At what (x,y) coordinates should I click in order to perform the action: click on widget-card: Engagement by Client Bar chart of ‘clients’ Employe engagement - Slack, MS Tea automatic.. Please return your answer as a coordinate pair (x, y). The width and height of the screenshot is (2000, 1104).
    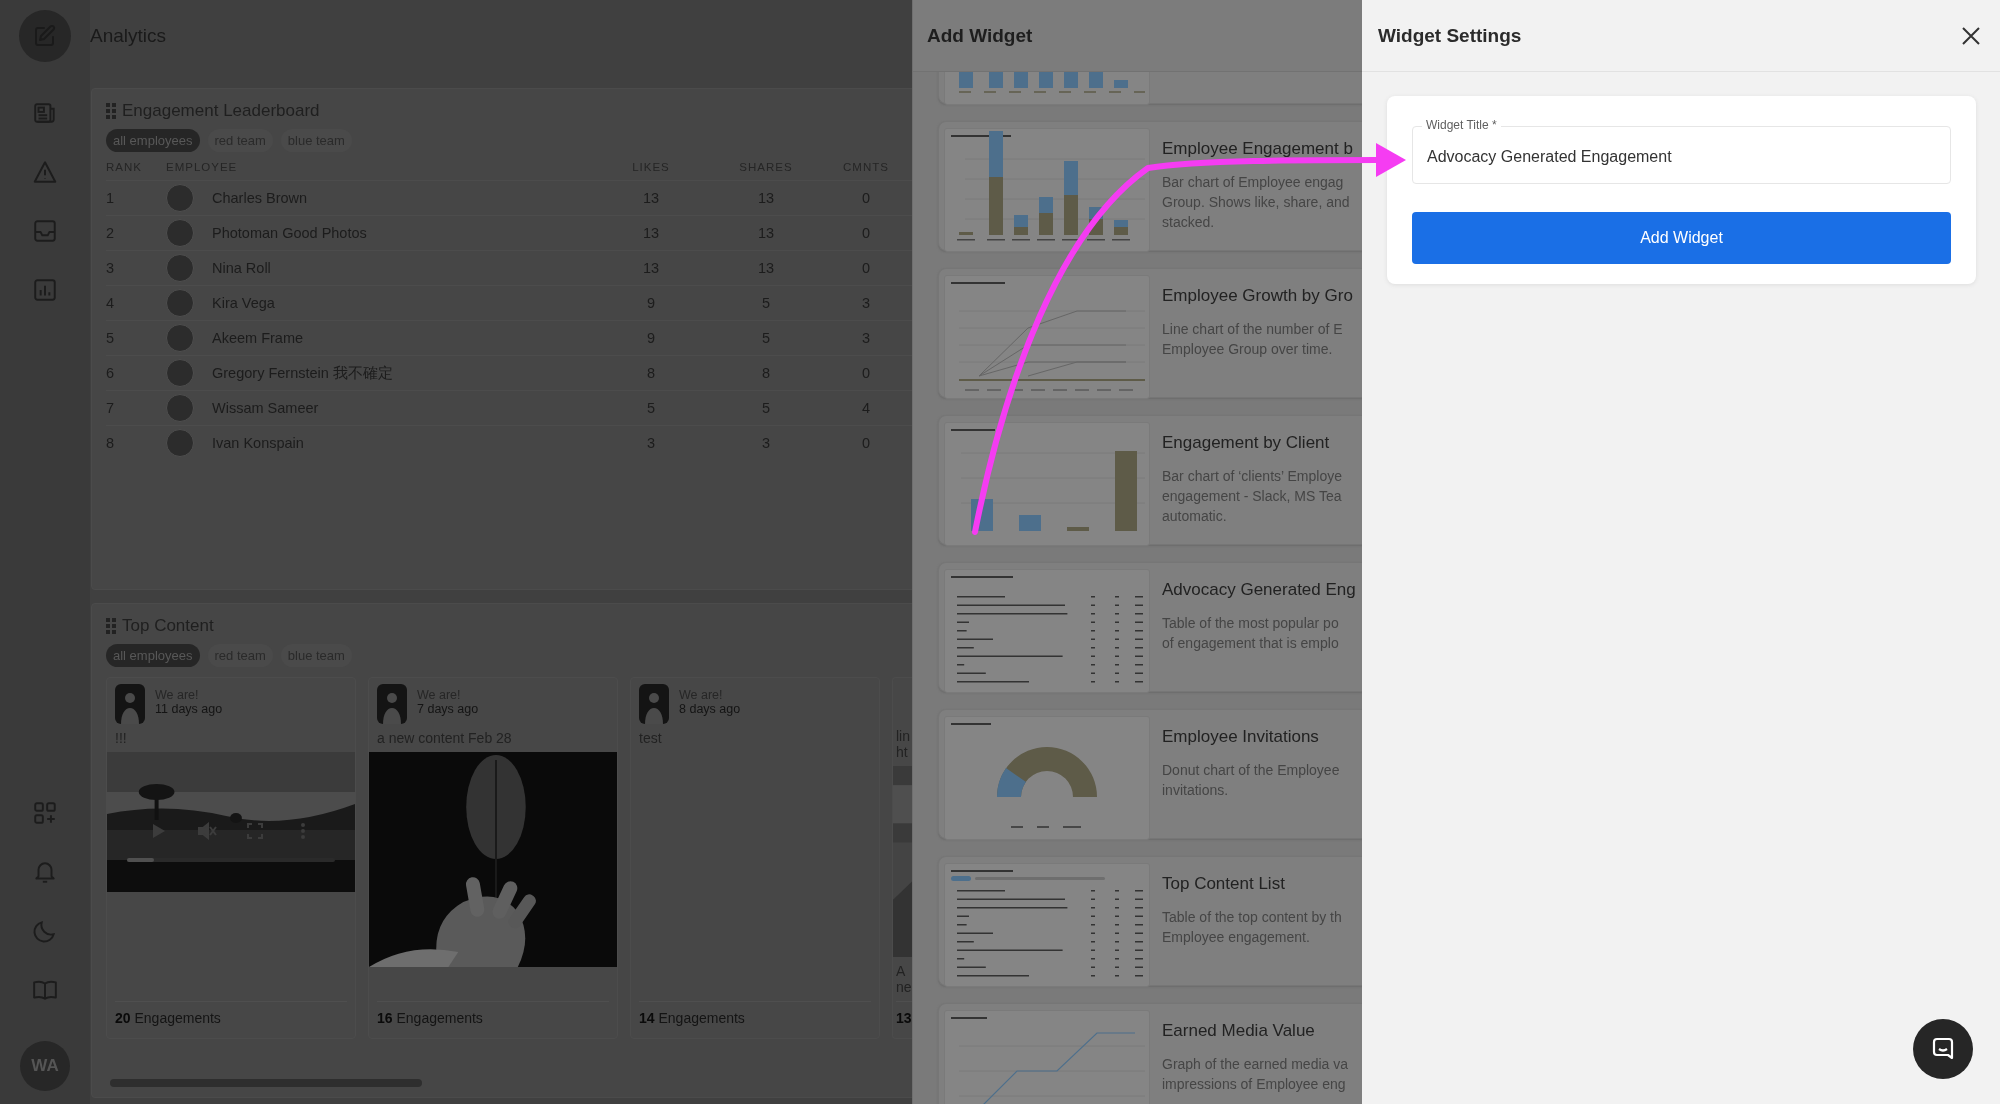
    Looking at the image, I should click on (1150, 480).